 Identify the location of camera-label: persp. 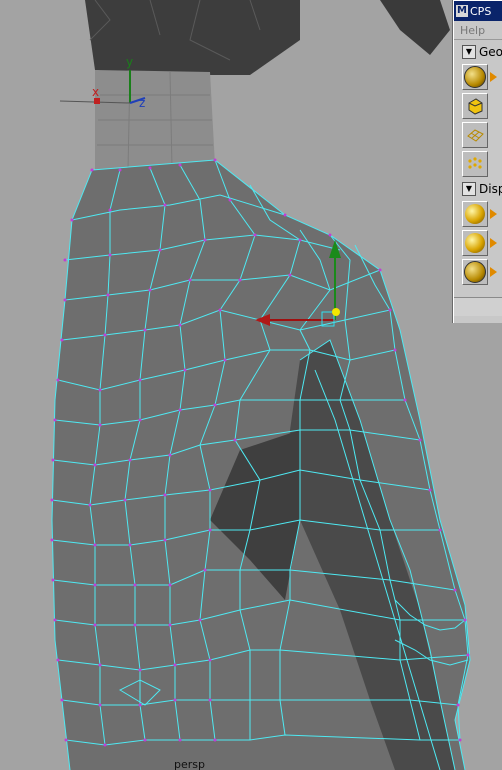
(189, 764).